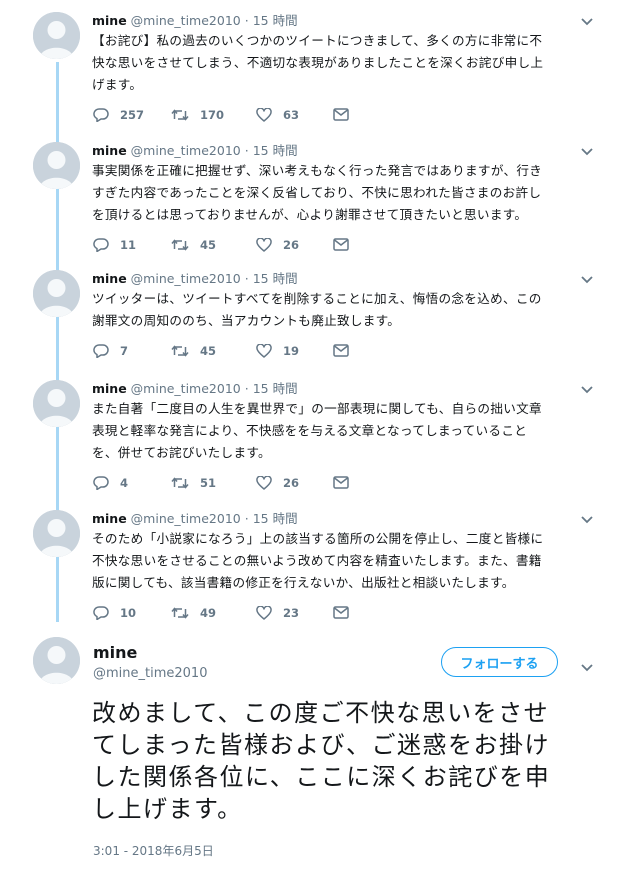 The width and height of the screenshot is (629, 873). Describe the element at coordinates (277, 351) in the screenshot. I see `like-button: 19` at that location.